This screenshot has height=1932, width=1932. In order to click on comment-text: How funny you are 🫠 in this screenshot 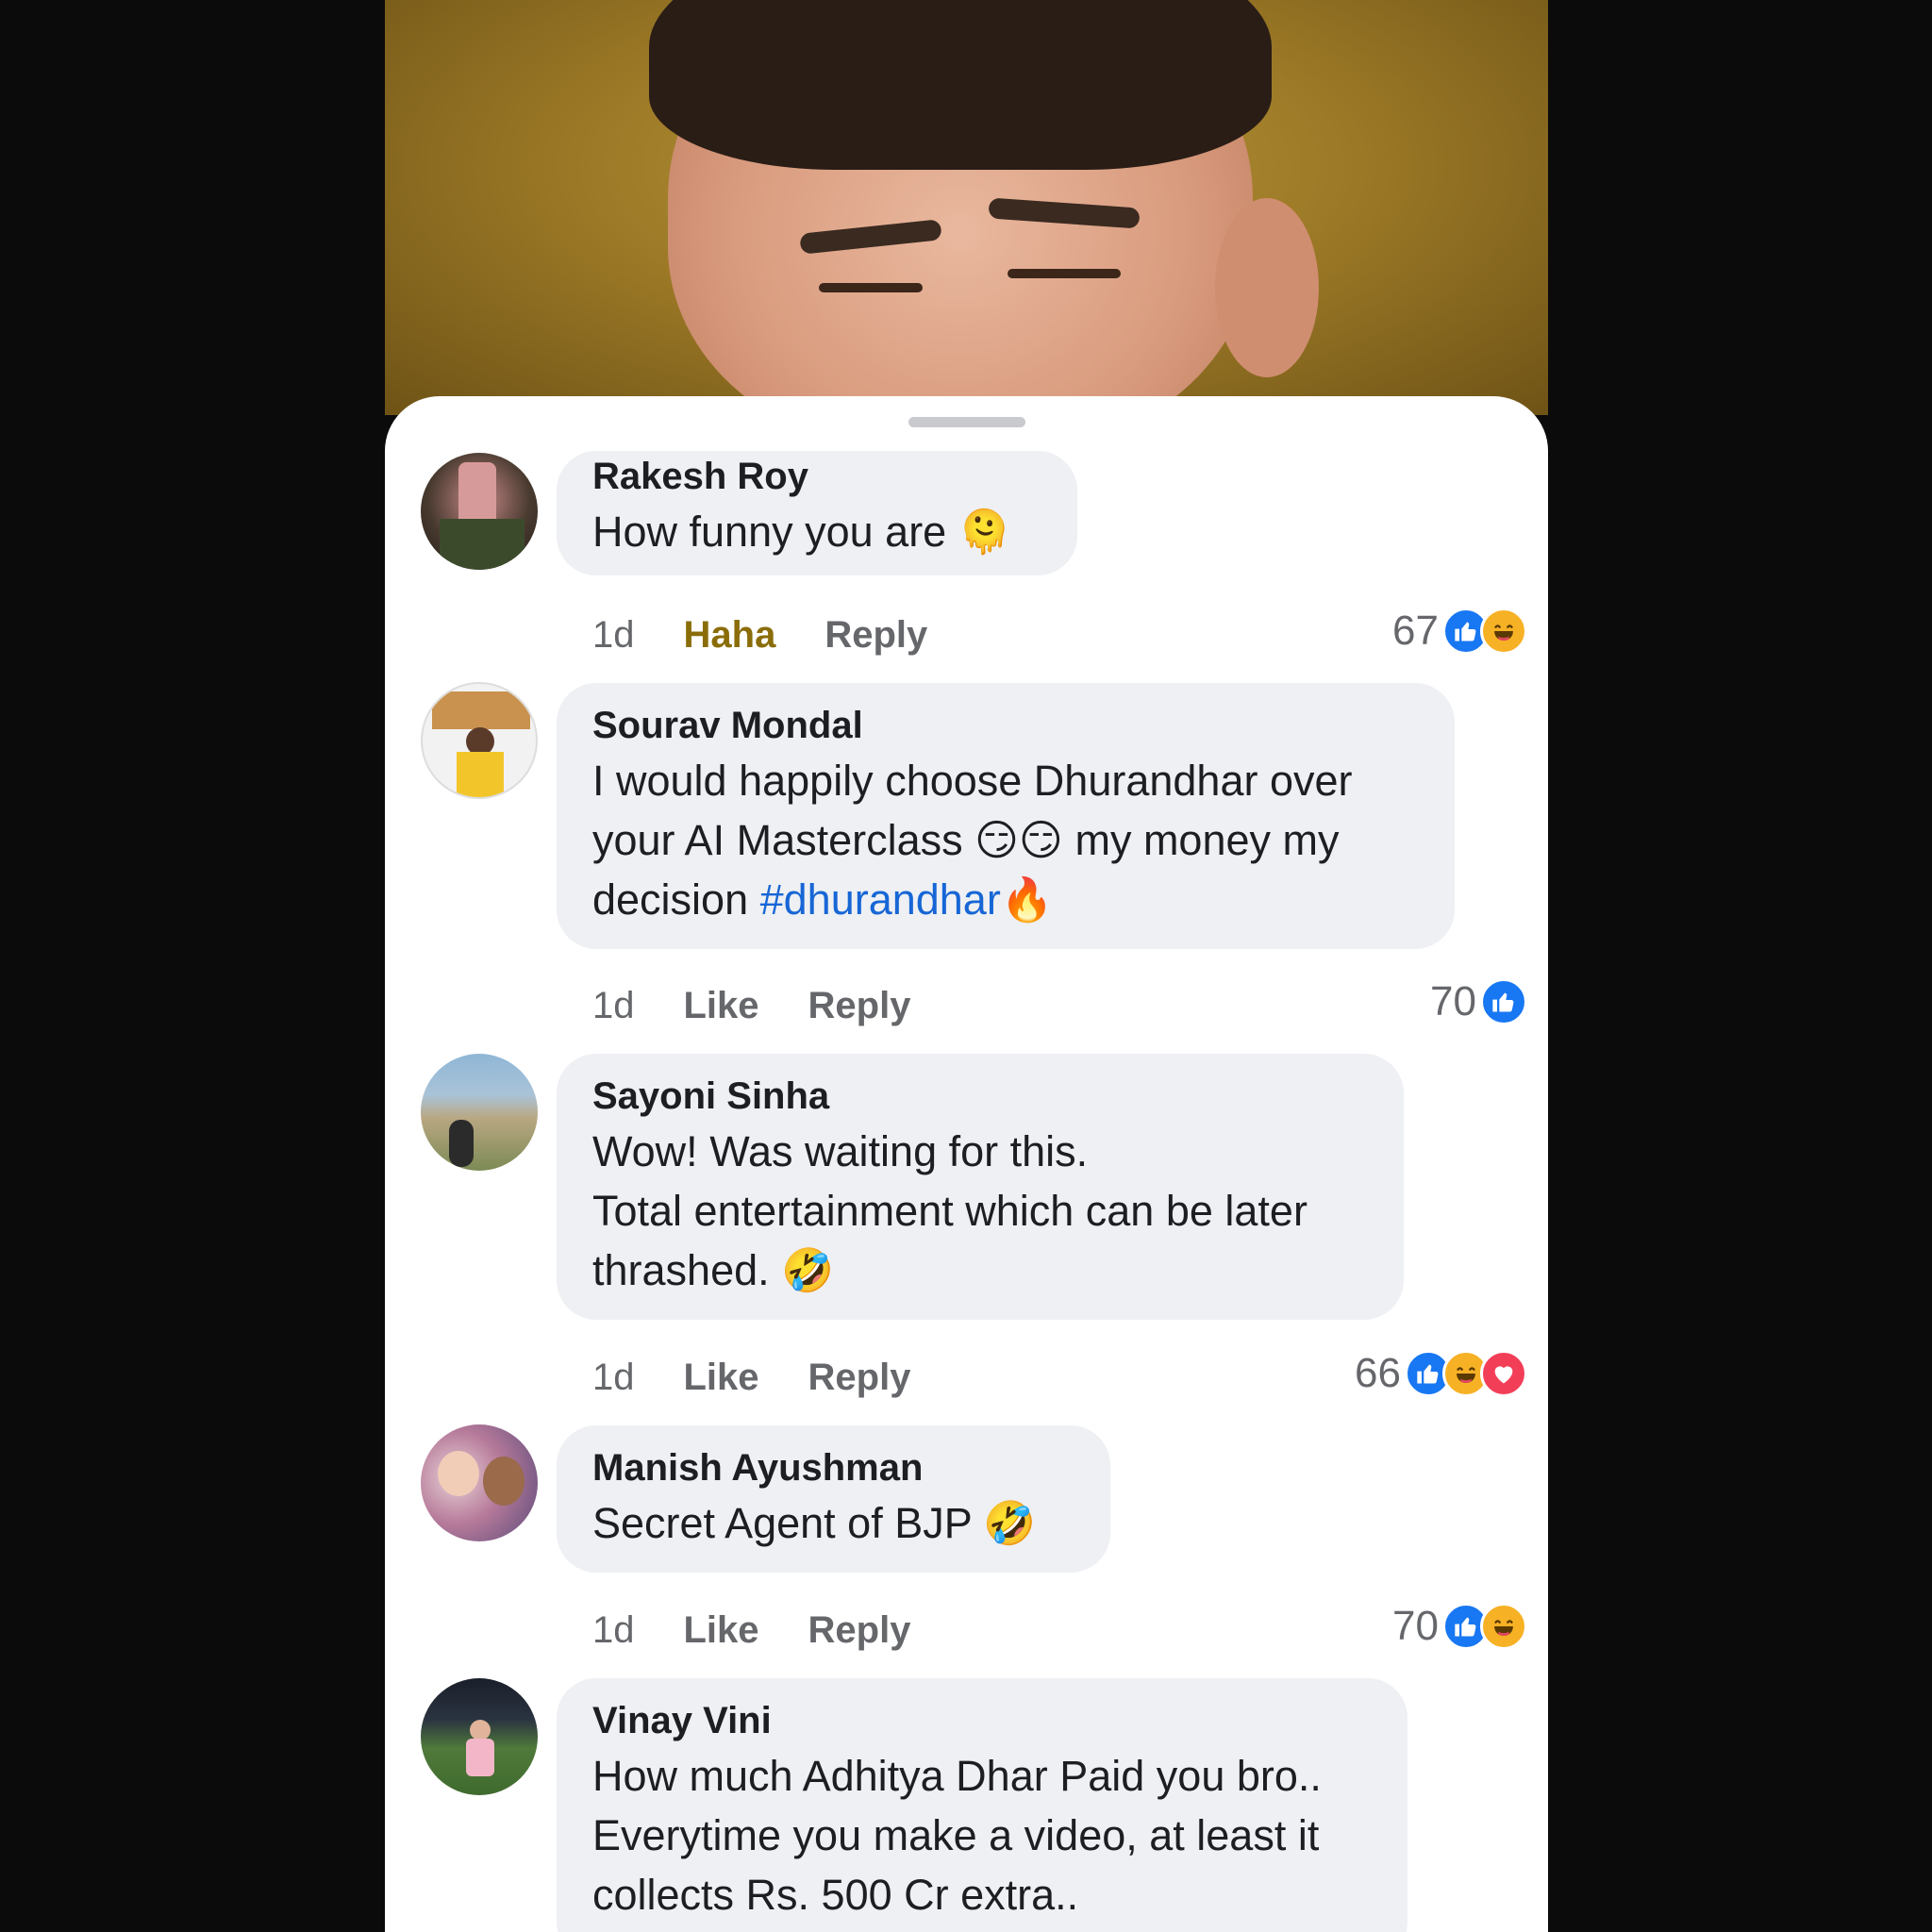, I will do `click(801, 532)`.